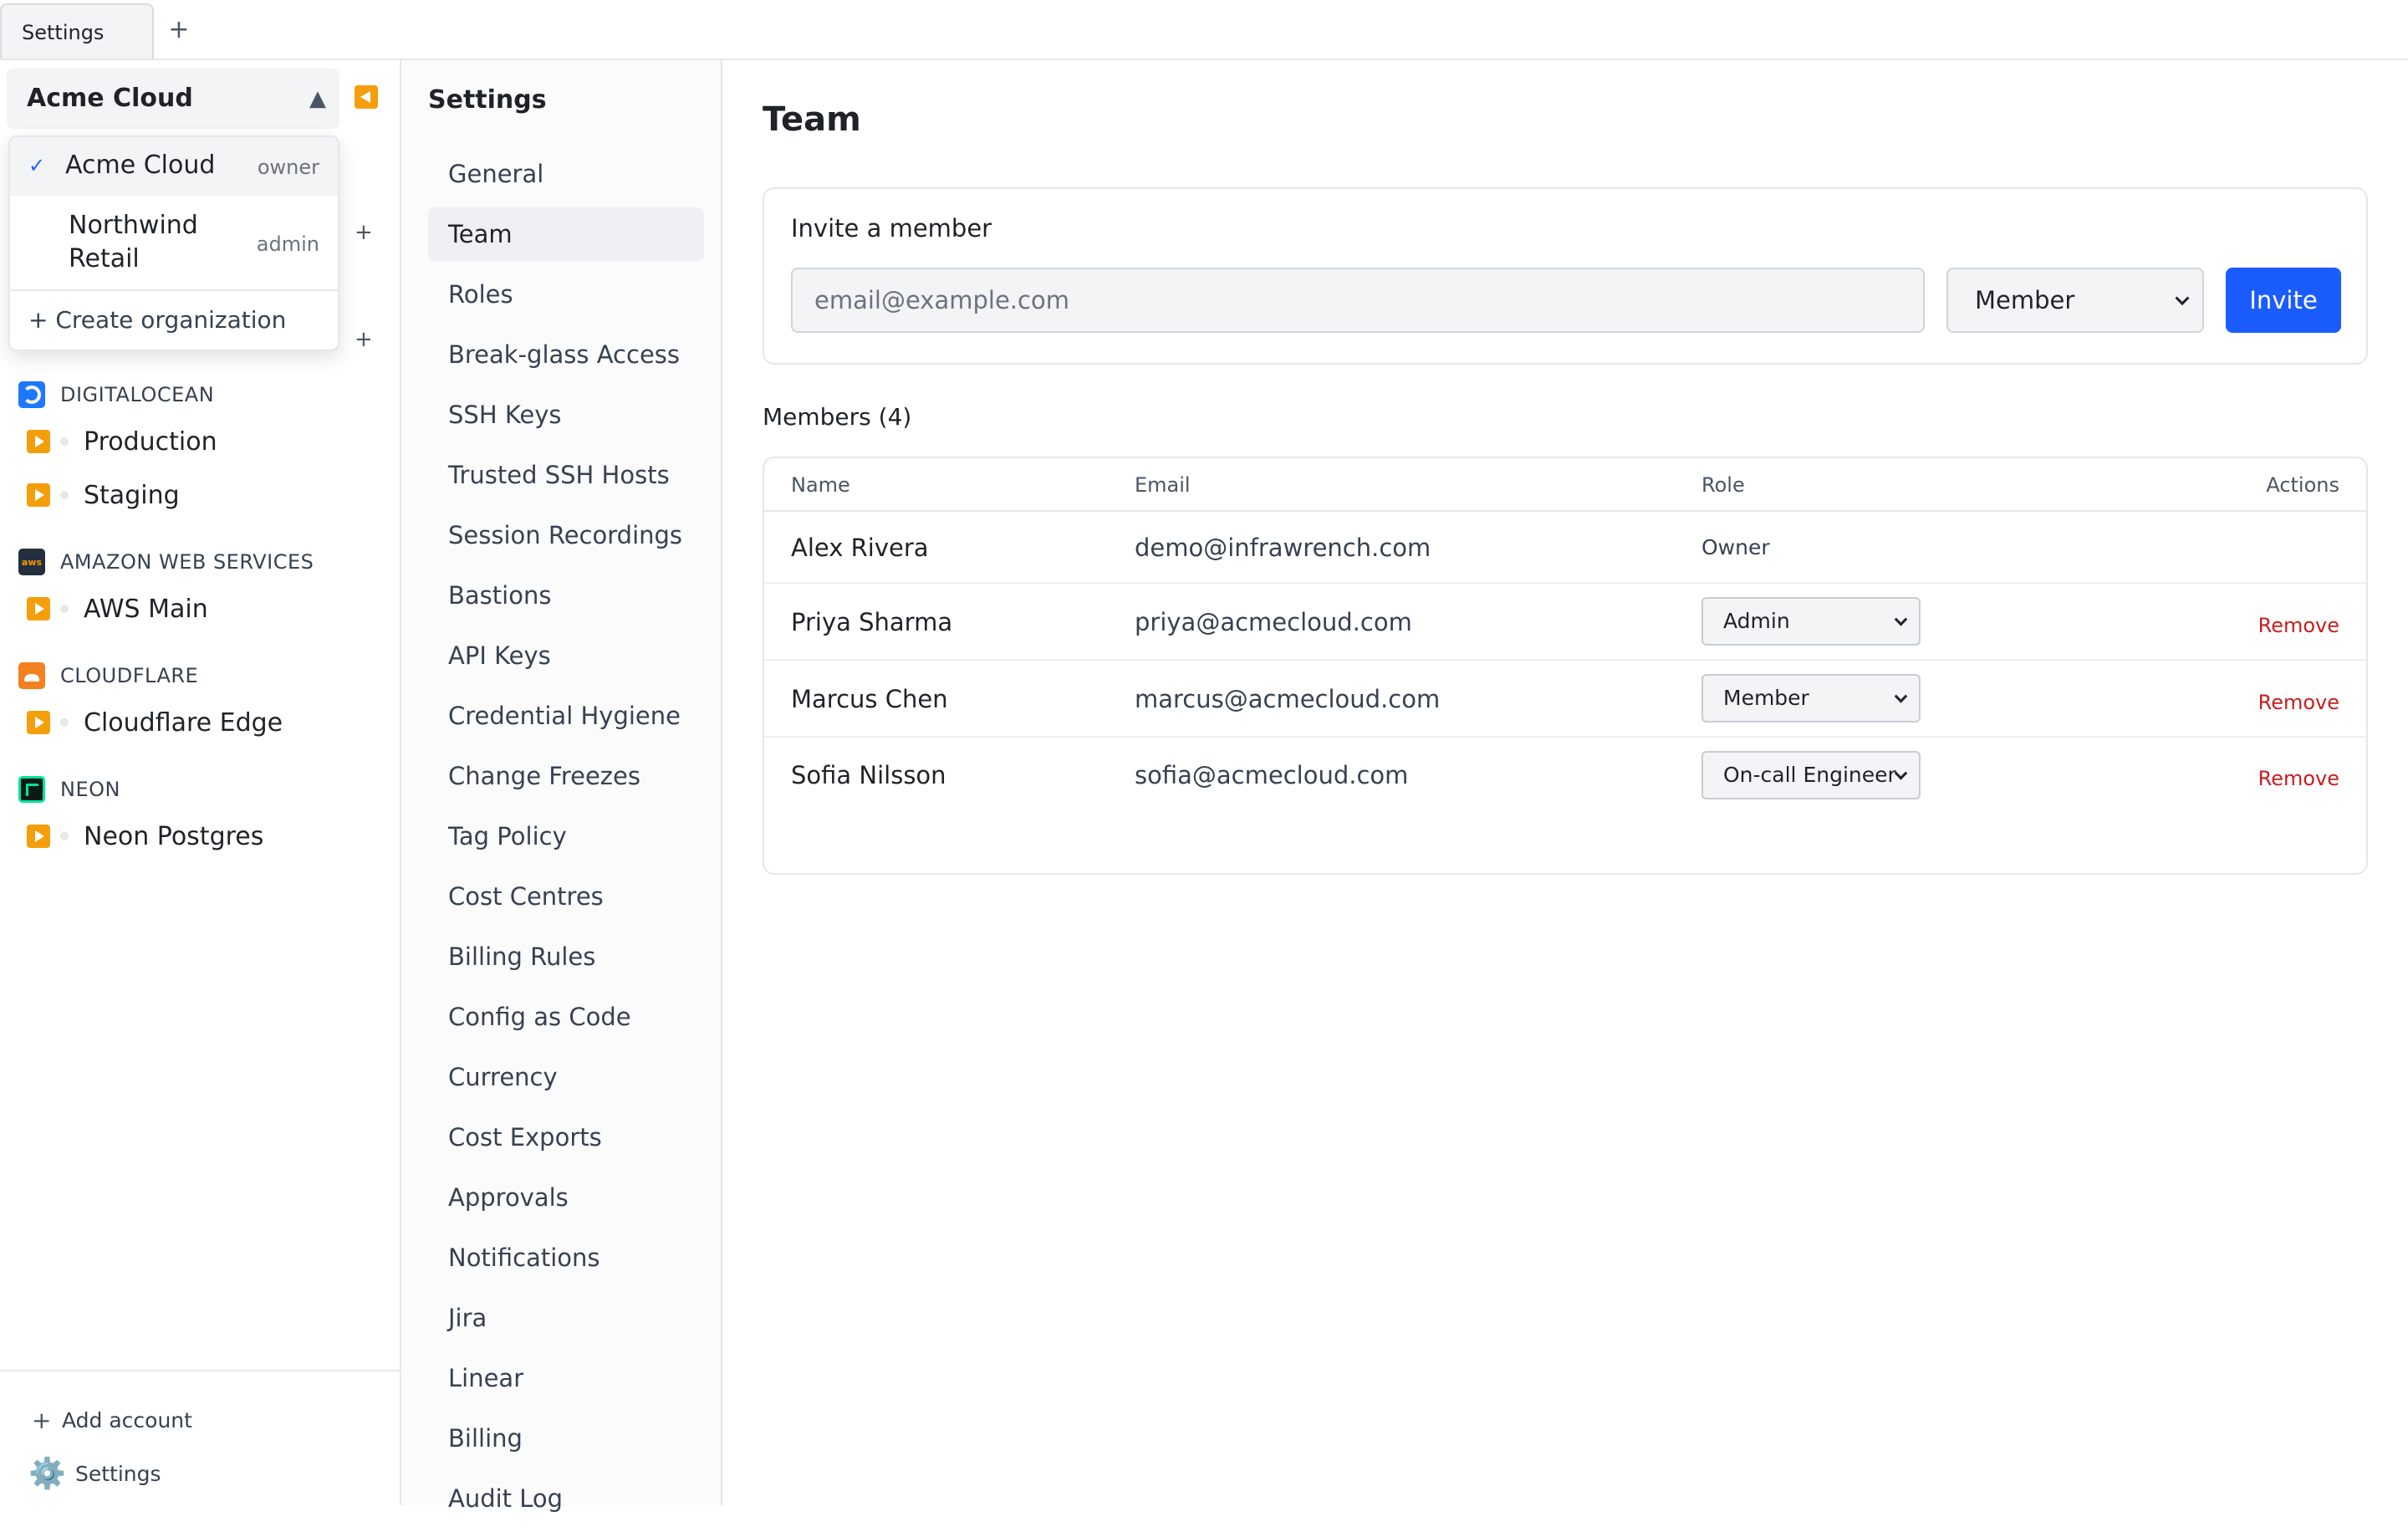  I want to click on org-option-role: owner, so click(288, 167).